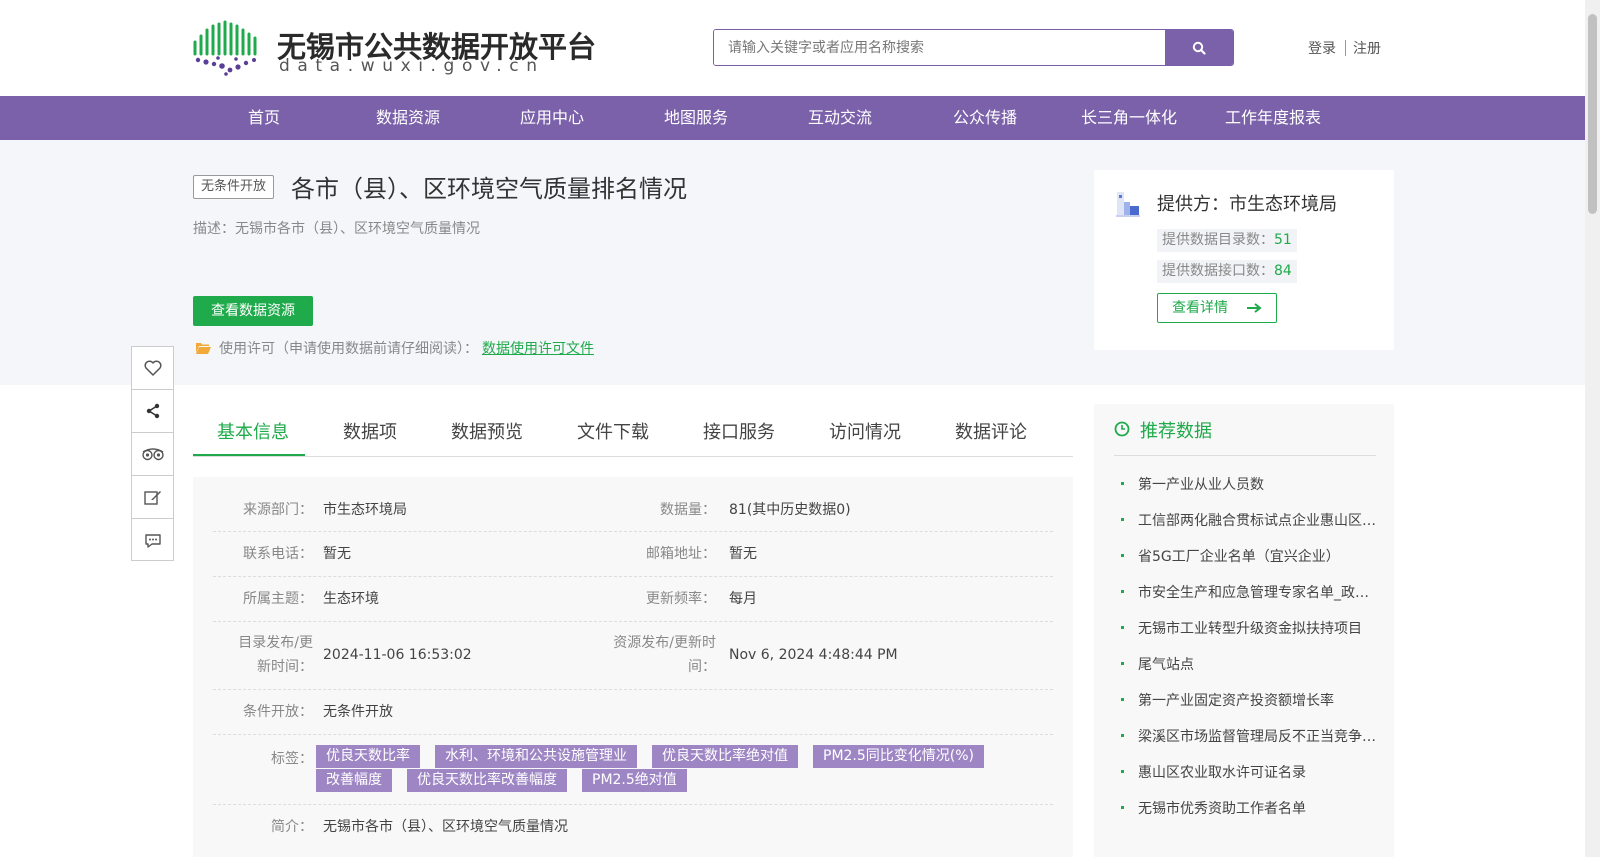 The image size is (1600, 857). Describe the element at coordinates (285, 667) in the screenshot. I see `catalog-time-label-2: 新时间：` at that location.